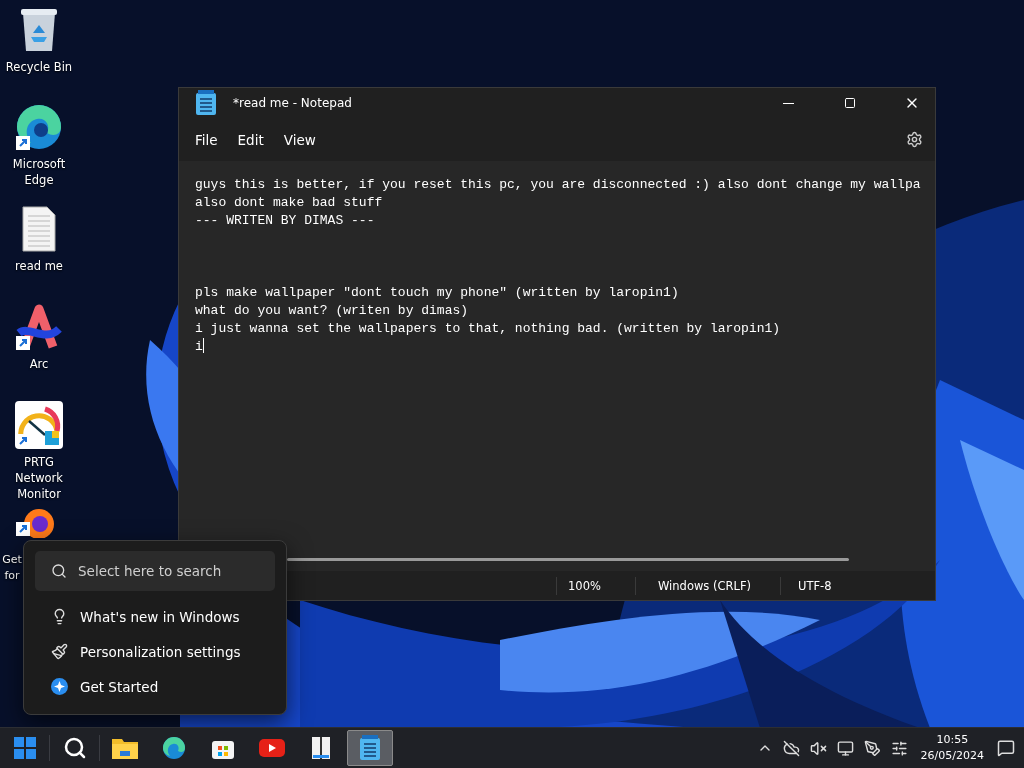  Describe the element at coordinates (845, 748) in the screenshot. I see `monitor-icon` at that location.